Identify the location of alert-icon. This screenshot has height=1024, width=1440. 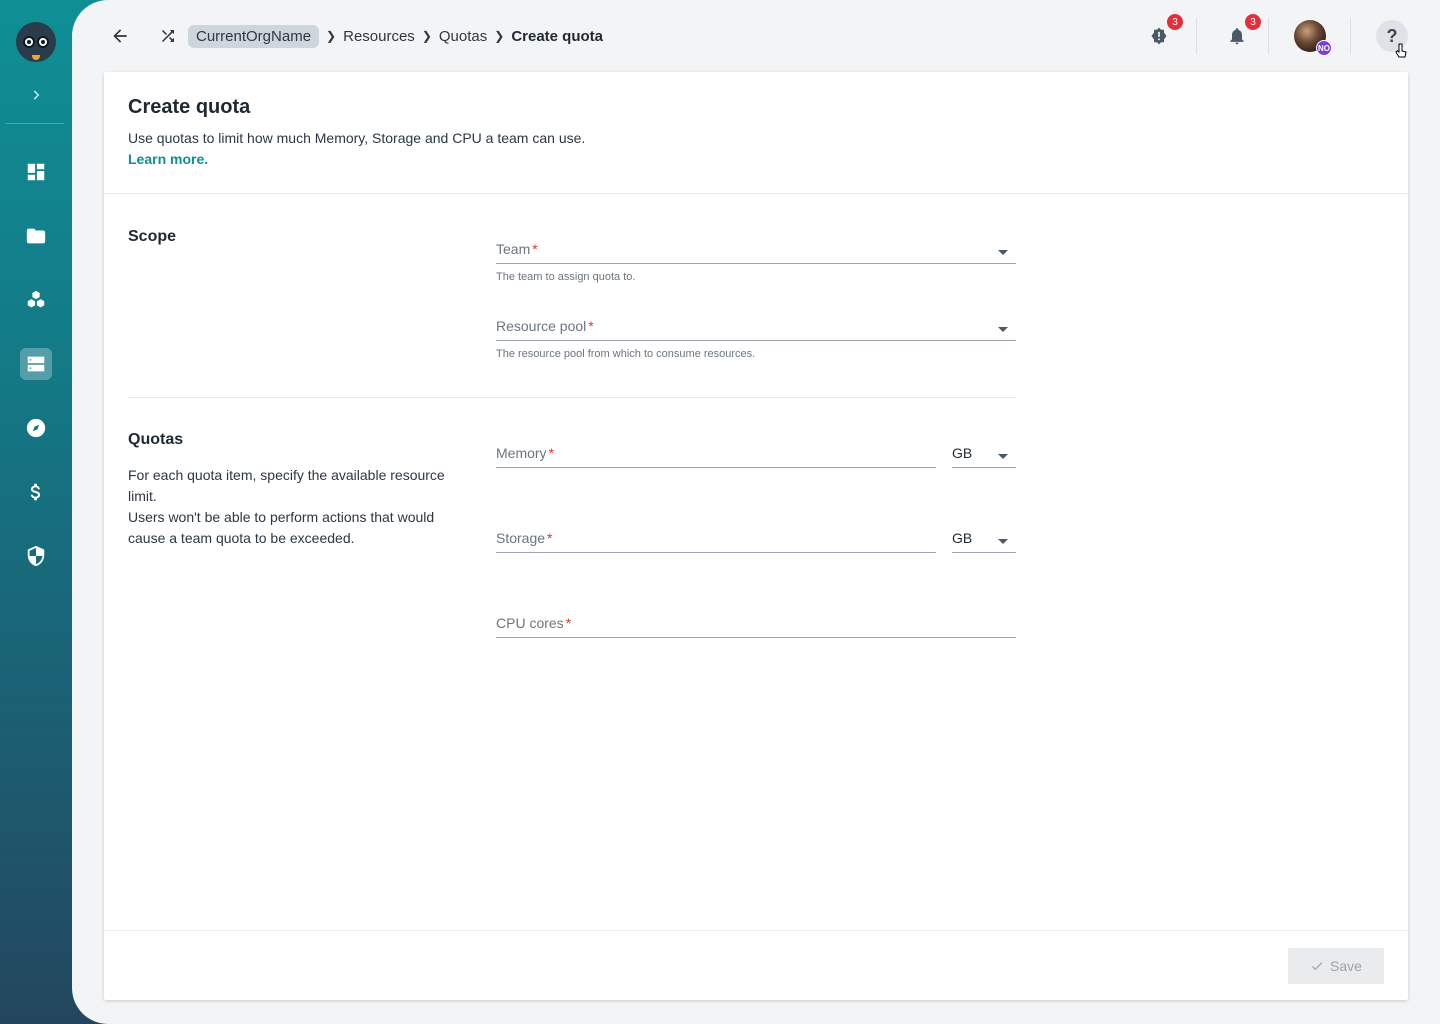
(1159, 36).